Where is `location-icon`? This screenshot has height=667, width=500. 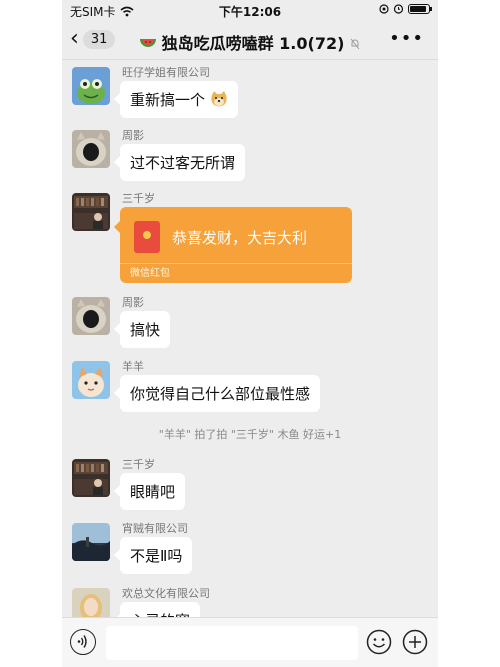 location-icon is located at coordinates (384, 8).